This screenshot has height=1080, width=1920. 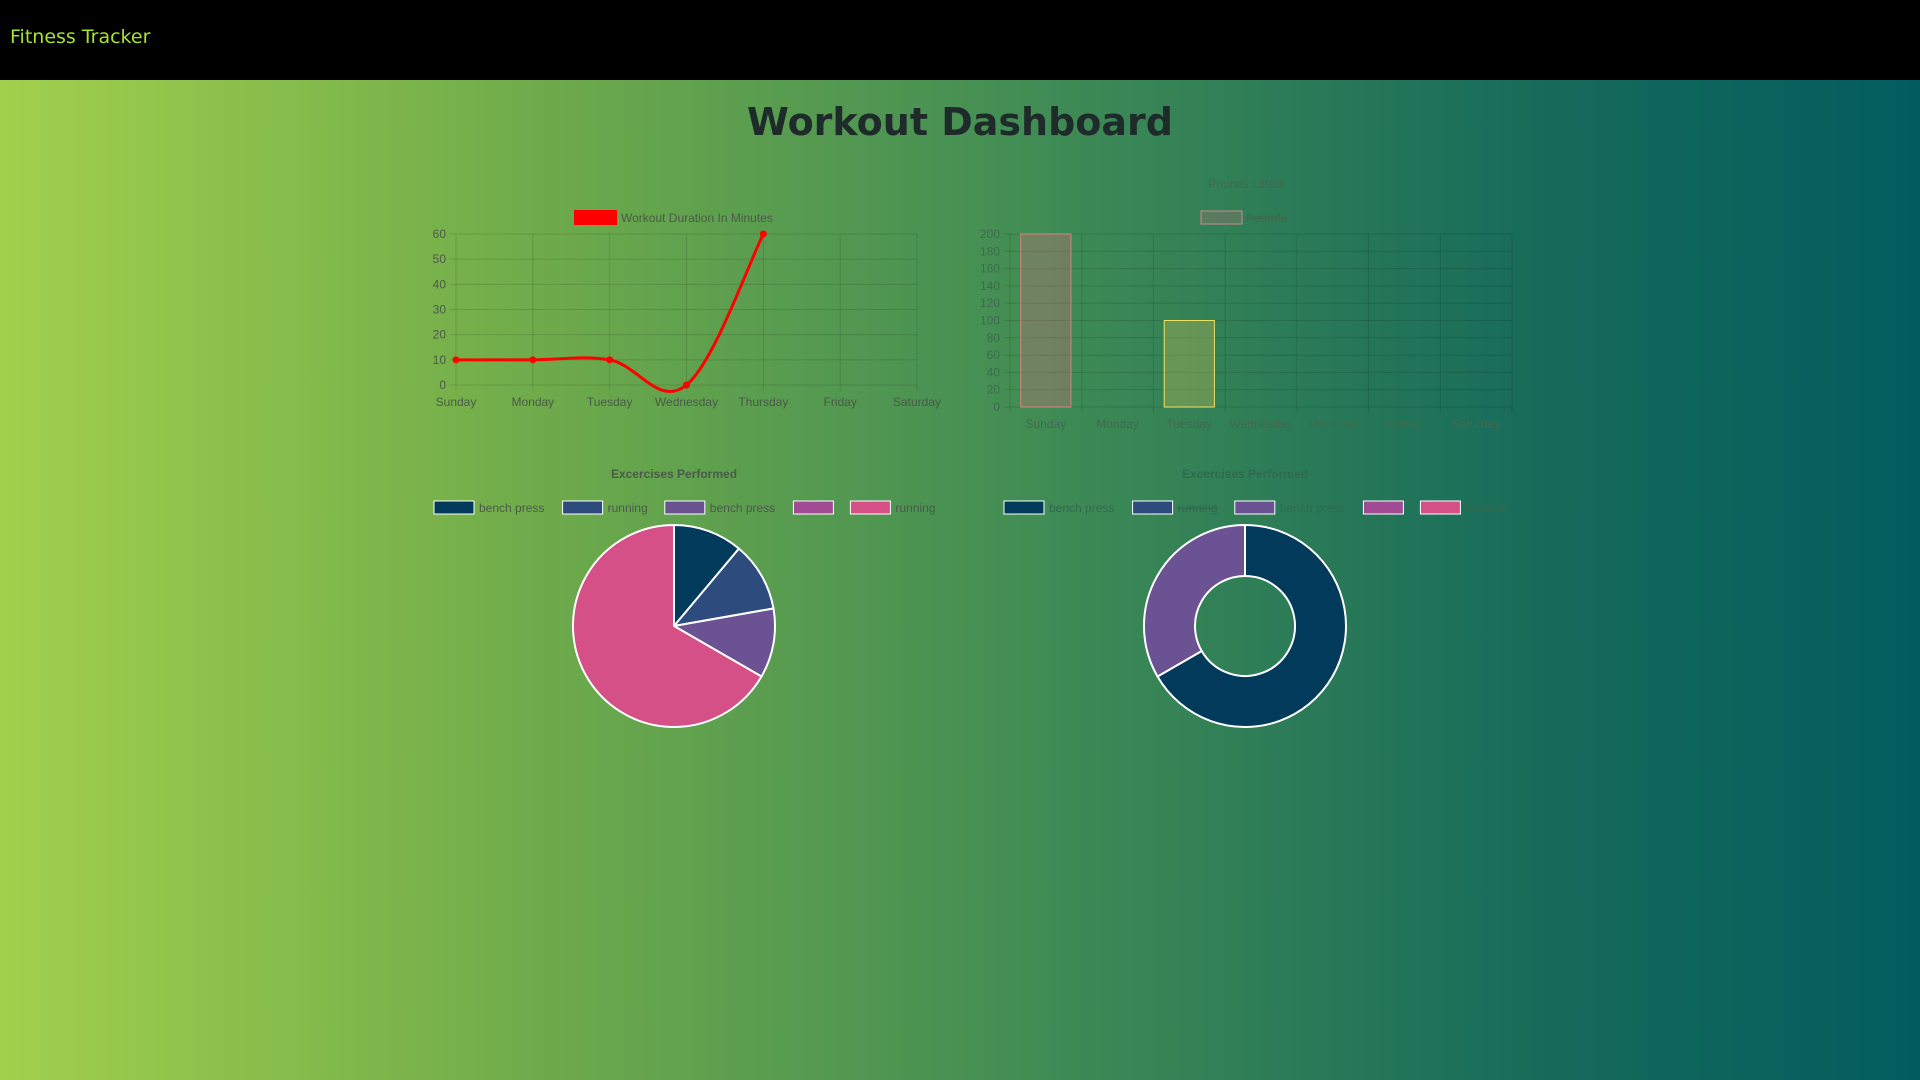 What do you see at coordinates (1194, 600) in the screenshot?
I see `doughnut-slice` at bounding box center [1194, 600].